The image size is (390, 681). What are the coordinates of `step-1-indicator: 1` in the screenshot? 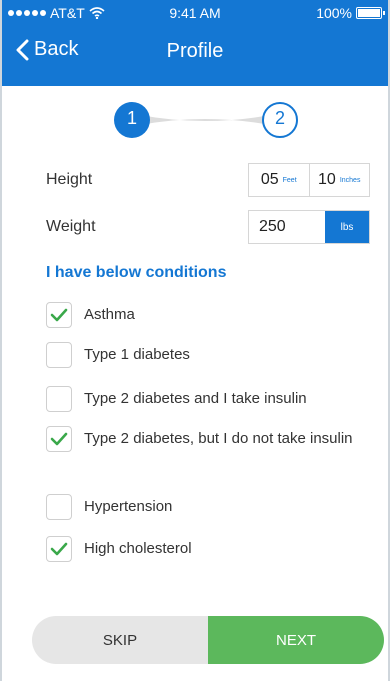 It's located at (131, 118).